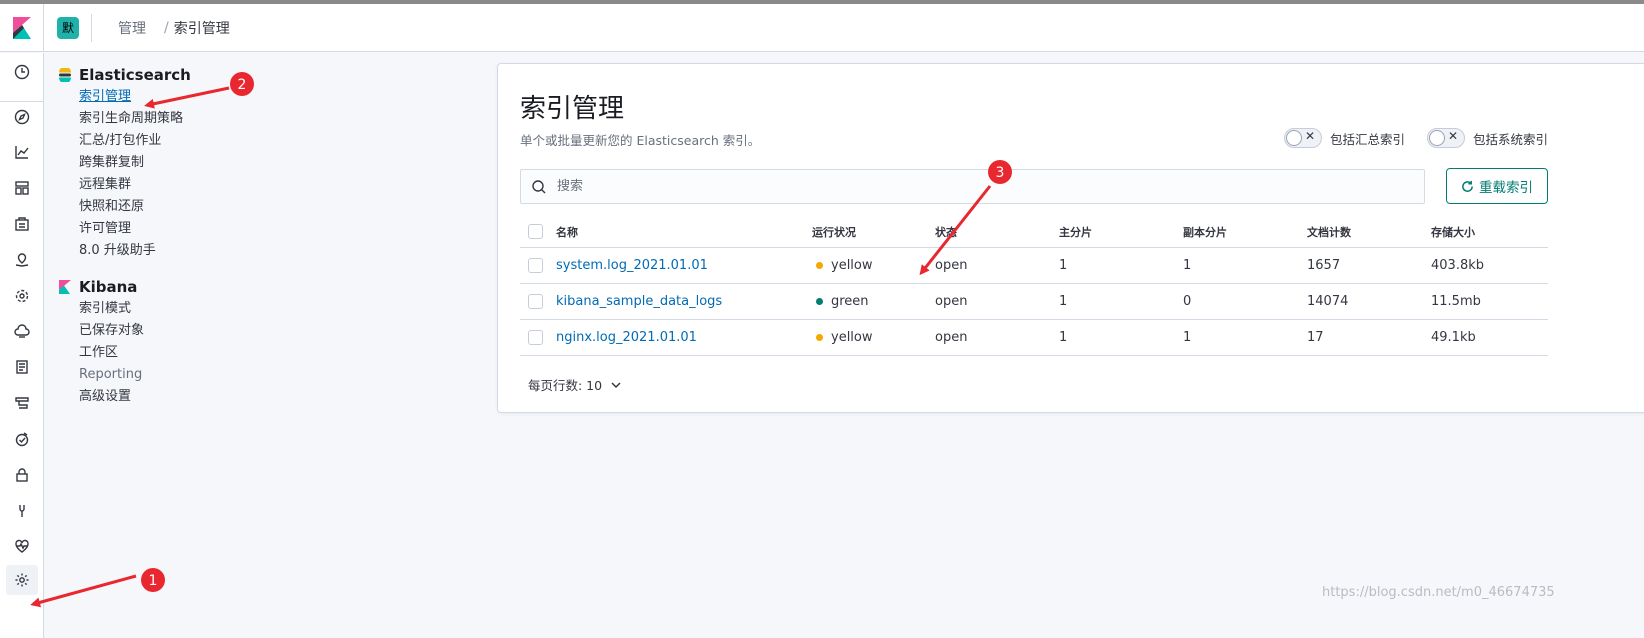 The width and height of the screenshot is (1644, 638). I want to click on index-name-link: system.log_2021.01.01, so click(632, 265).